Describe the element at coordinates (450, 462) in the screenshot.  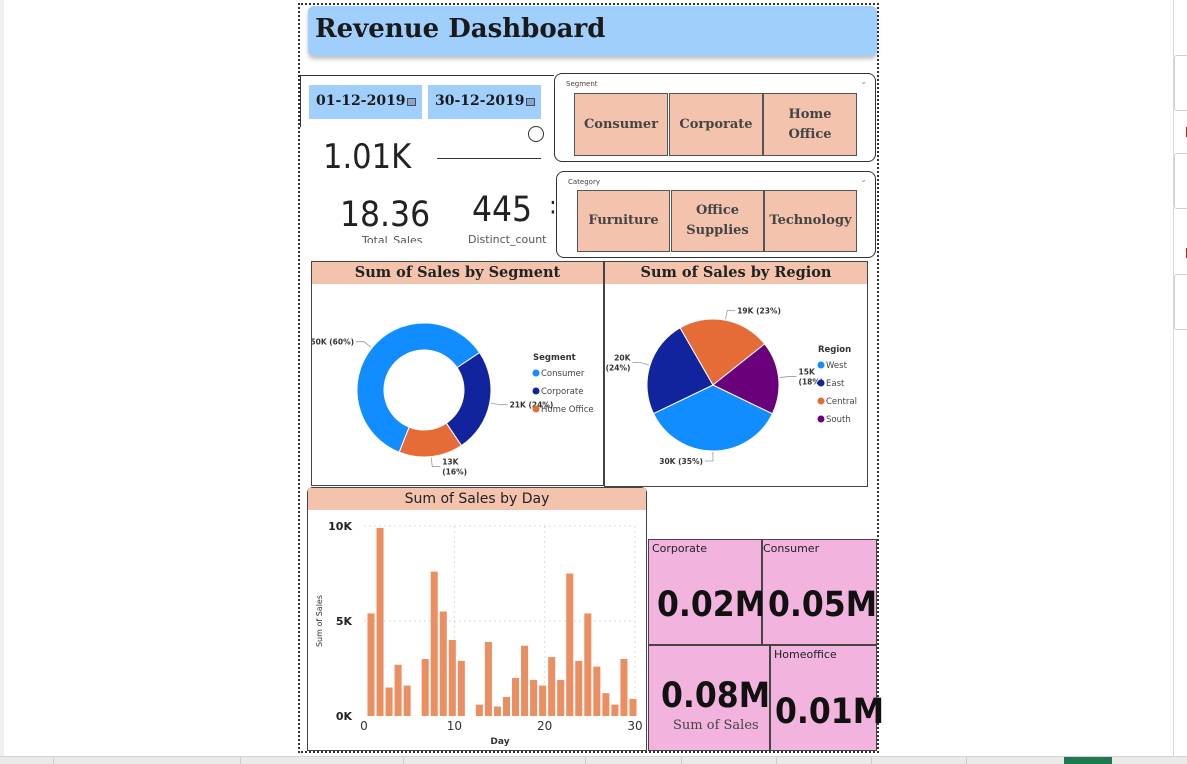
I see `data-label-home-office: 13K` at that location.